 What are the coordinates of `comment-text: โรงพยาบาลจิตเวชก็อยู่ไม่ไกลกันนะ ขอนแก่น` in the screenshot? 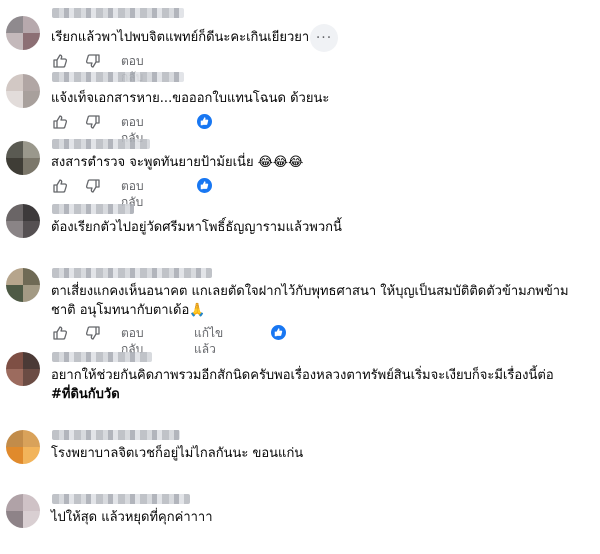 It's located at (177, 453).